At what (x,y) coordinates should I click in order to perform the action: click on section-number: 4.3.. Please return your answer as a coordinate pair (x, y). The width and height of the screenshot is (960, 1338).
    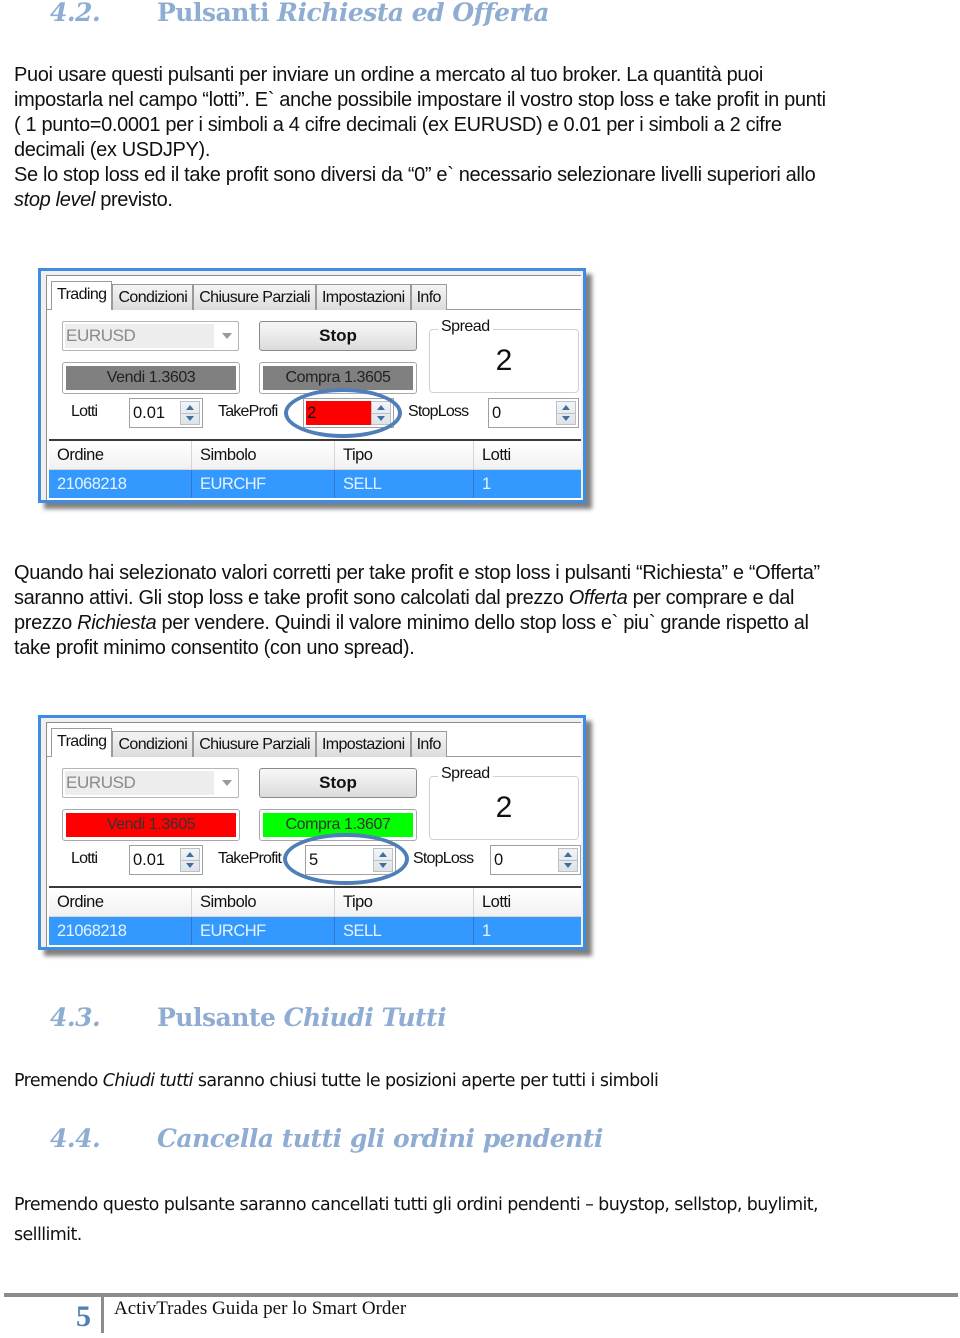
    Looking at the image, I should click on (75, 1017).